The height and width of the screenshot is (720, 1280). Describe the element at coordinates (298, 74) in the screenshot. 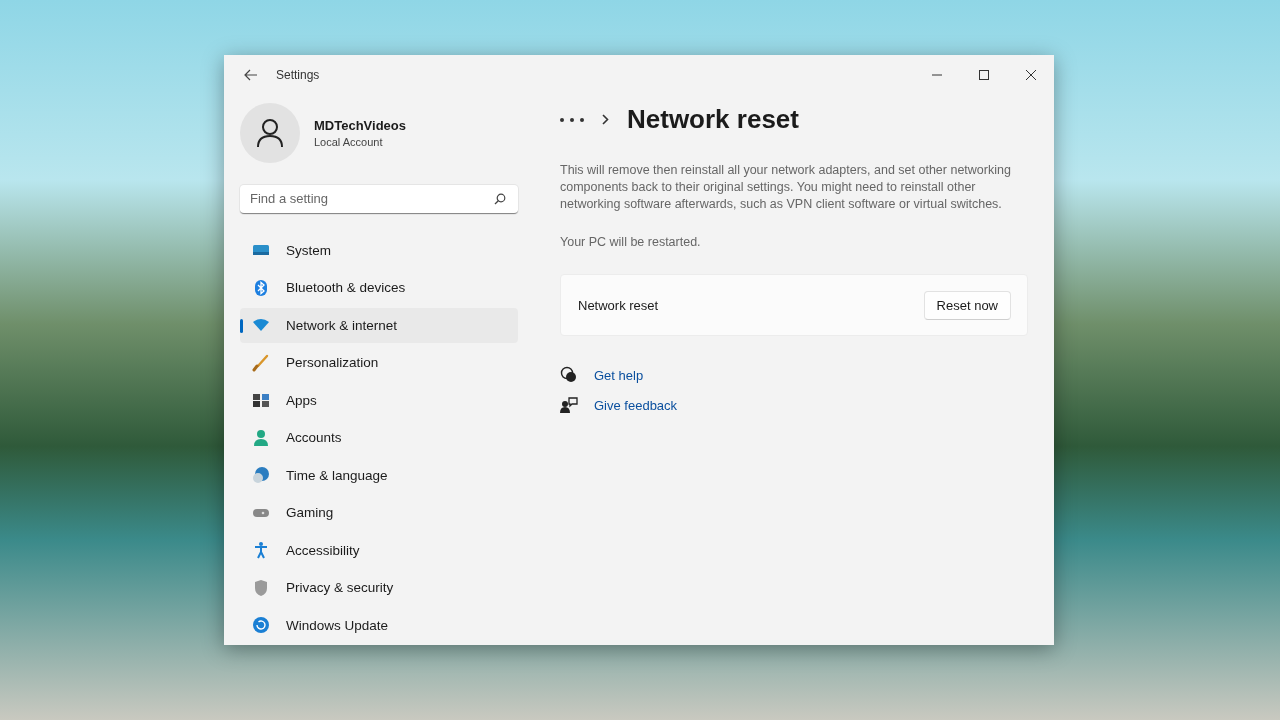

I see `window-title: Settings` at that location.